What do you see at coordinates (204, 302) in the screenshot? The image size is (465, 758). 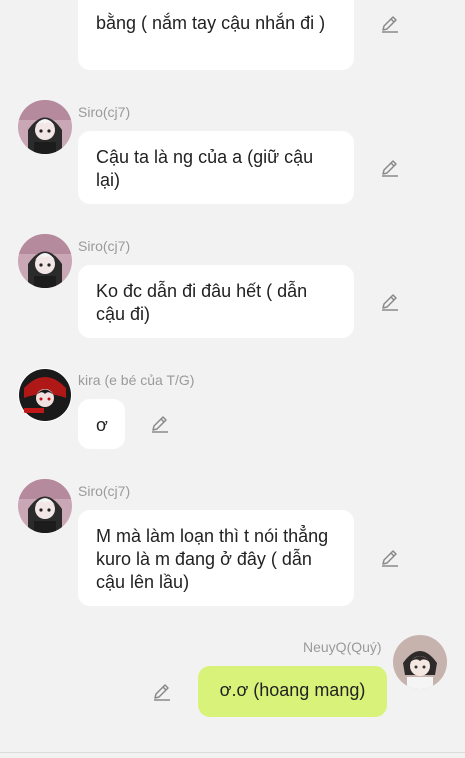 I see `message-text: Ko đc dẫn đi đâu hết ( dẫn cậu đi)` at bounding box center [204, 302].